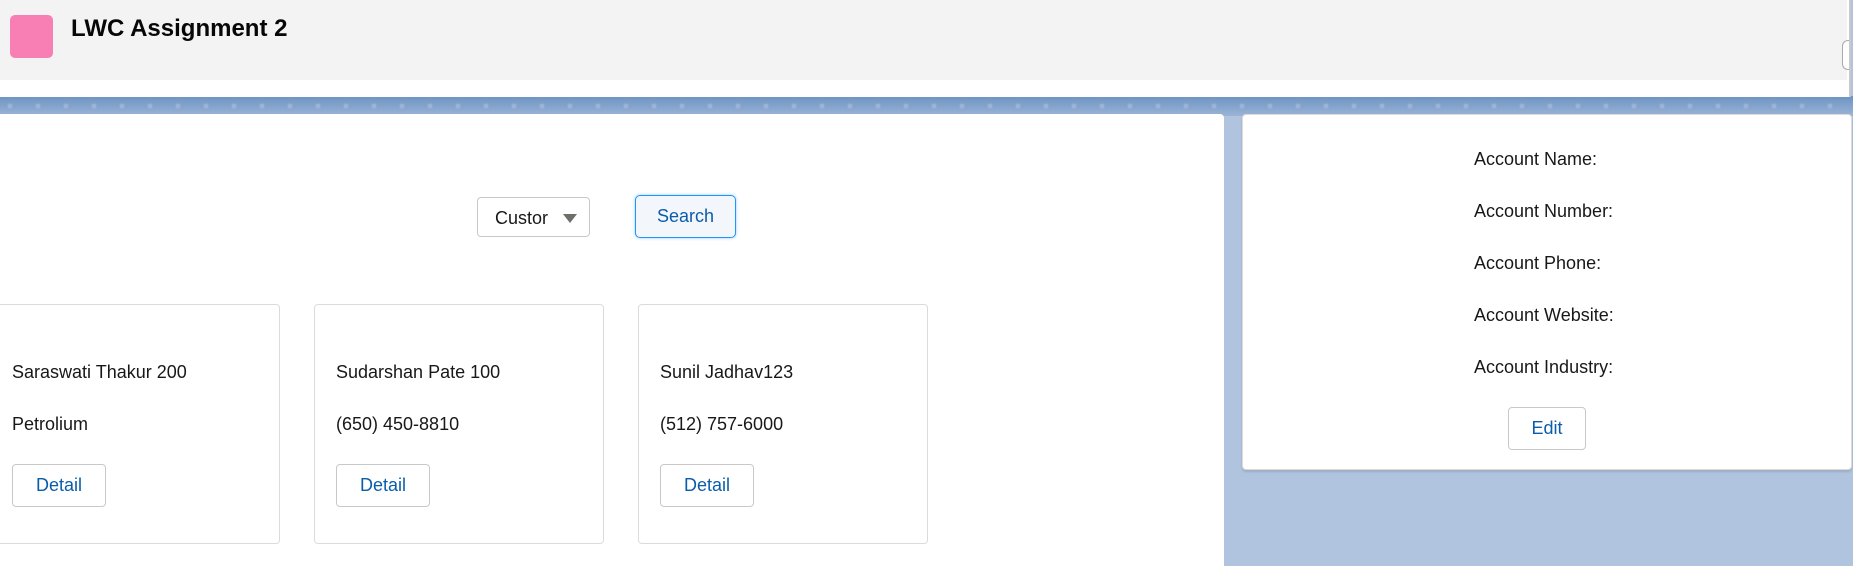 Image resolution: width=1853 pixels, height=566 pixels. What do you see at coordinates (99, 372) in the screenshot?
I see `account-card-name: Saraswati Thakur 200` at bounding box center [99, 372].